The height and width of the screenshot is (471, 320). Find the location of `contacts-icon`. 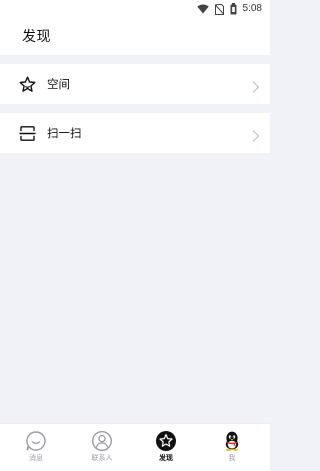

contacts-icon is located at coordinates (102, 441).